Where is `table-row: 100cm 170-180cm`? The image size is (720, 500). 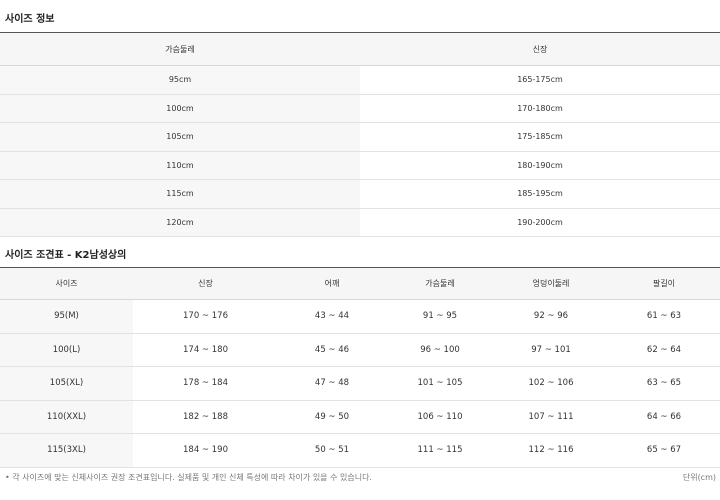
table-row: 100cm 170-180cm is located at coordinates (360, 108).